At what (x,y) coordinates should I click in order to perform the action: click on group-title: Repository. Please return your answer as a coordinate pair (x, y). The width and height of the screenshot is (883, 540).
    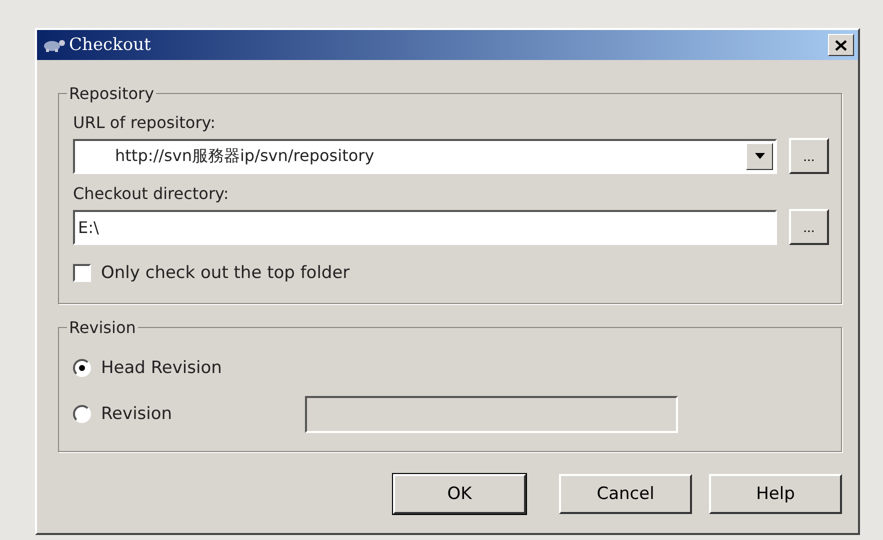
    Looking at the image, I should click on (112, 93).